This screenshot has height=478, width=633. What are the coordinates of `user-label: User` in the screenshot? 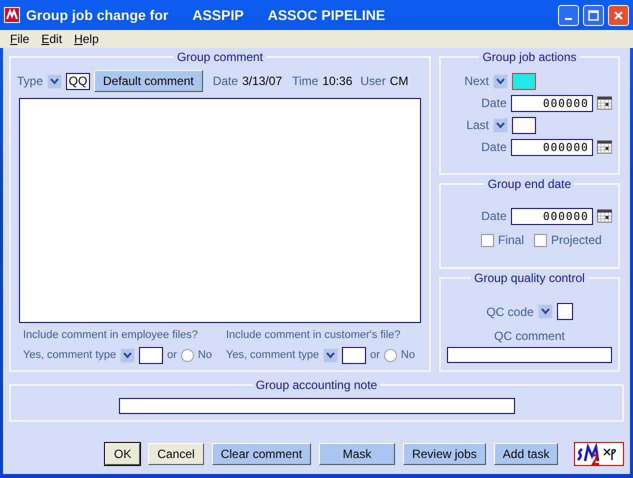 It's located at (373, 81).